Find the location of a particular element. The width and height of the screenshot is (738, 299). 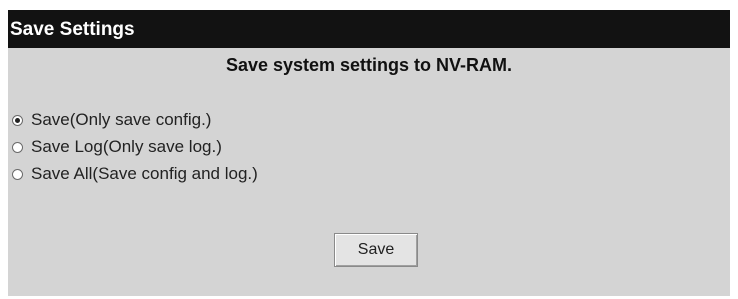

option-save-all: Save All(Save config and log.) is located at coordinates (135, 174).